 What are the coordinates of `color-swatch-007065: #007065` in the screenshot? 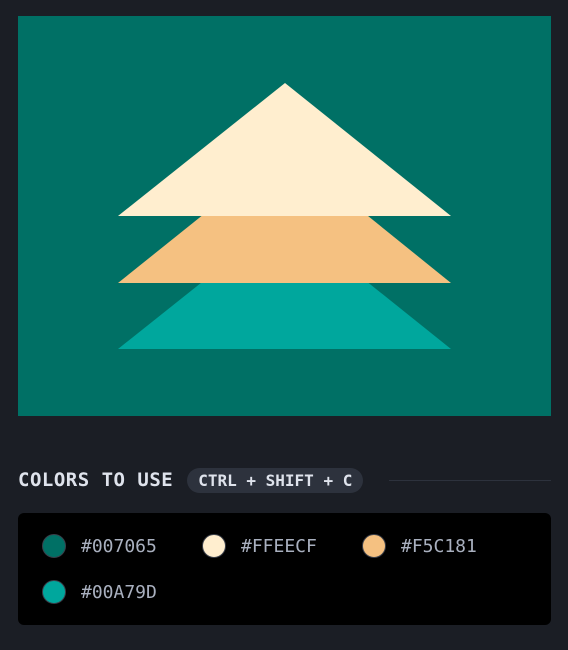 It's located at (99, 546).